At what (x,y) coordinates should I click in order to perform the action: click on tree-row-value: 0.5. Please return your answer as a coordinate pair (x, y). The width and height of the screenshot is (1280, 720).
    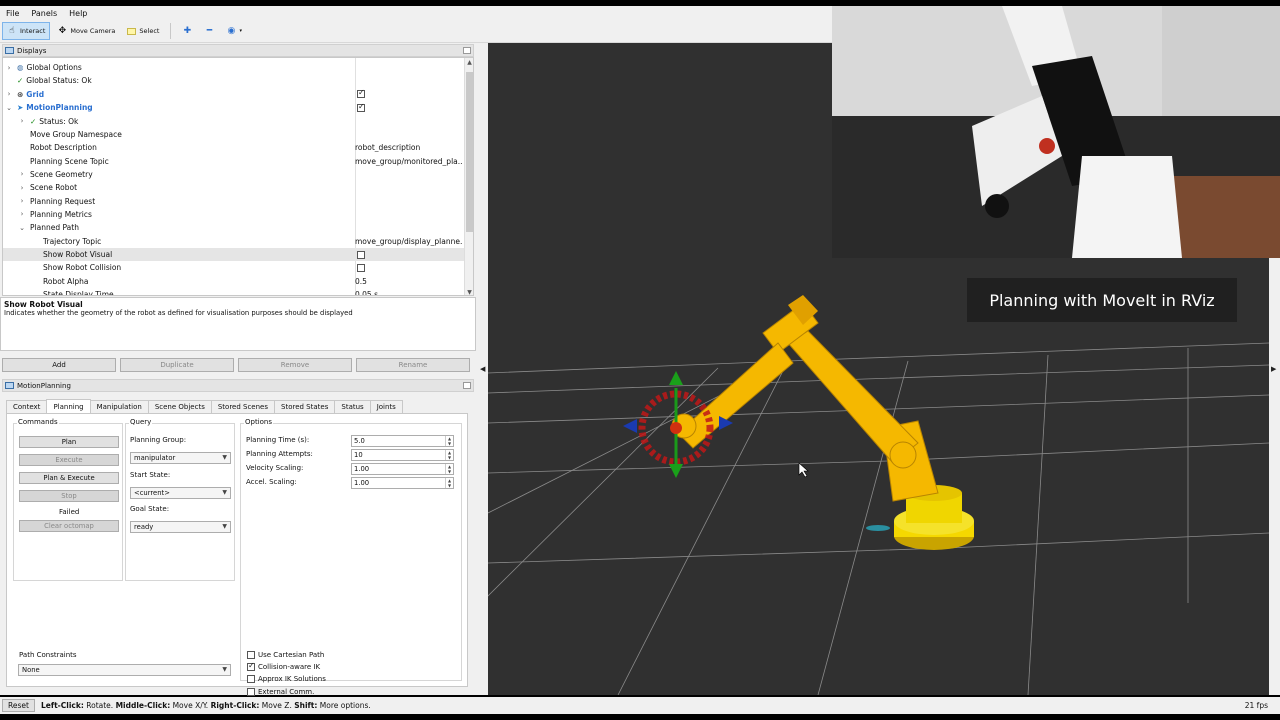
    Looking at the image, I should click on (409, 281).